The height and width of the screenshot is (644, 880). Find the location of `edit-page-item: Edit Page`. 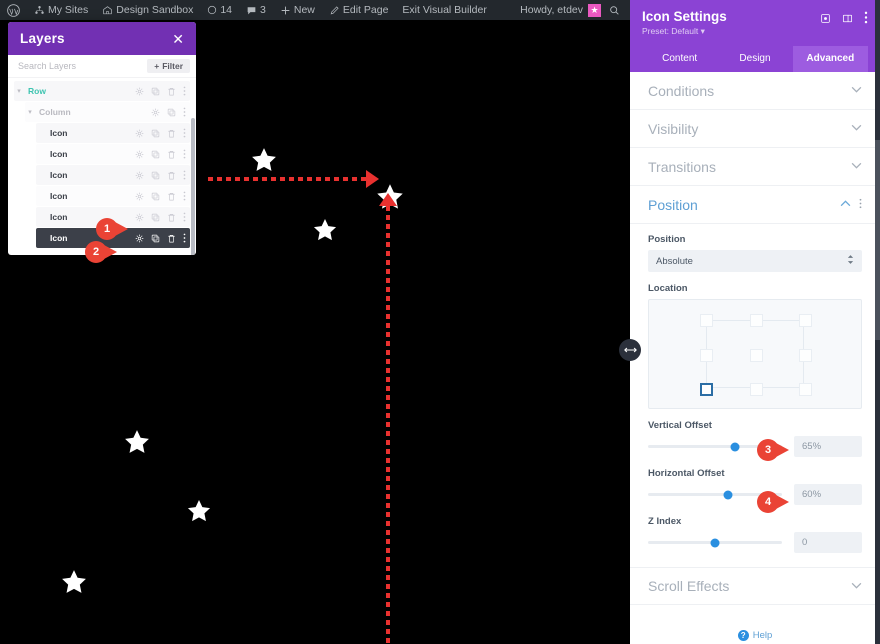

edit-page-item: Edit Page is located at coordinates (359, 10).